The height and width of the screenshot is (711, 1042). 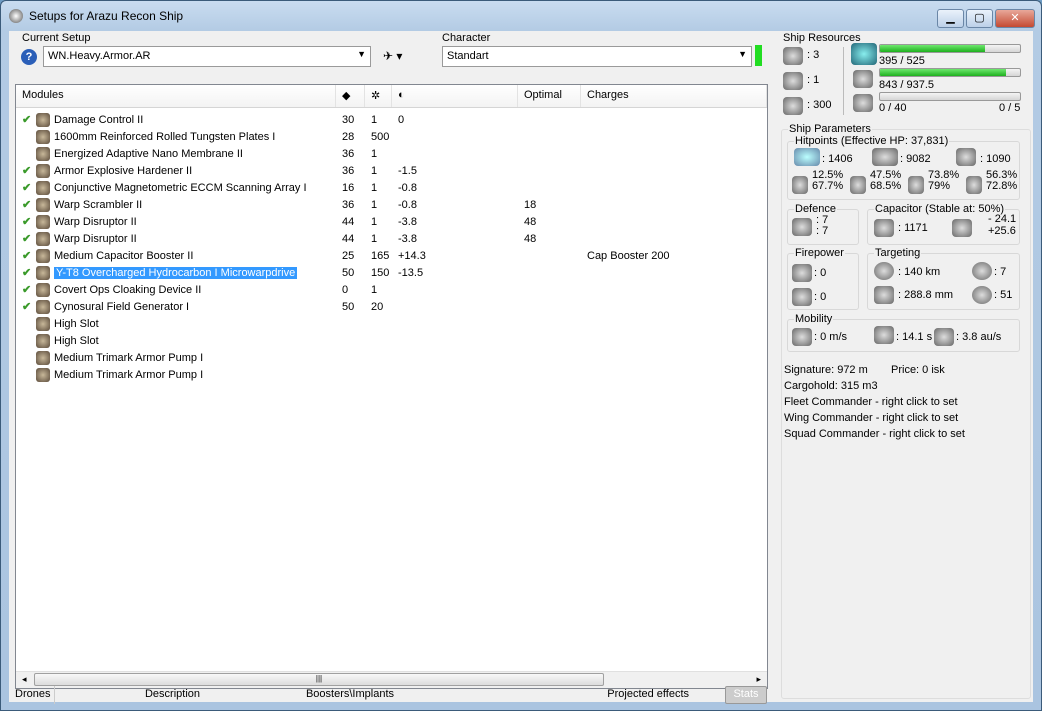 What do you see at coordinates (872, 141) in the screenshot?
I see `hitpoints-label: Hitpoints (Effective HP: 37,831)` at bounding box center [872, 141].